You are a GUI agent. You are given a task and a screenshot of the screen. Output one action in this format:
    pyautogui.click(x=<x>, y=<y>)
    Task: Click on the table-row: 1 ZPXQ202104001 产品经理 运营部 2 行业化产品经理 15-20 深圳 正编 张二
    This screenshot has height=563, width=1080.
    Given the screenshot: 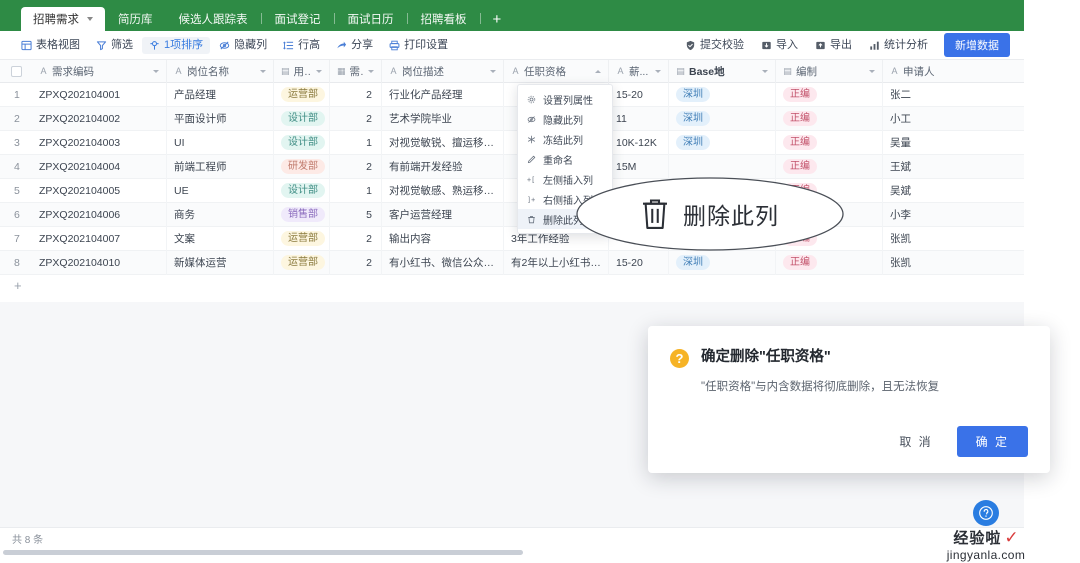 What is the action you would take?
    pyautogui.click(x=512, y=94)
    